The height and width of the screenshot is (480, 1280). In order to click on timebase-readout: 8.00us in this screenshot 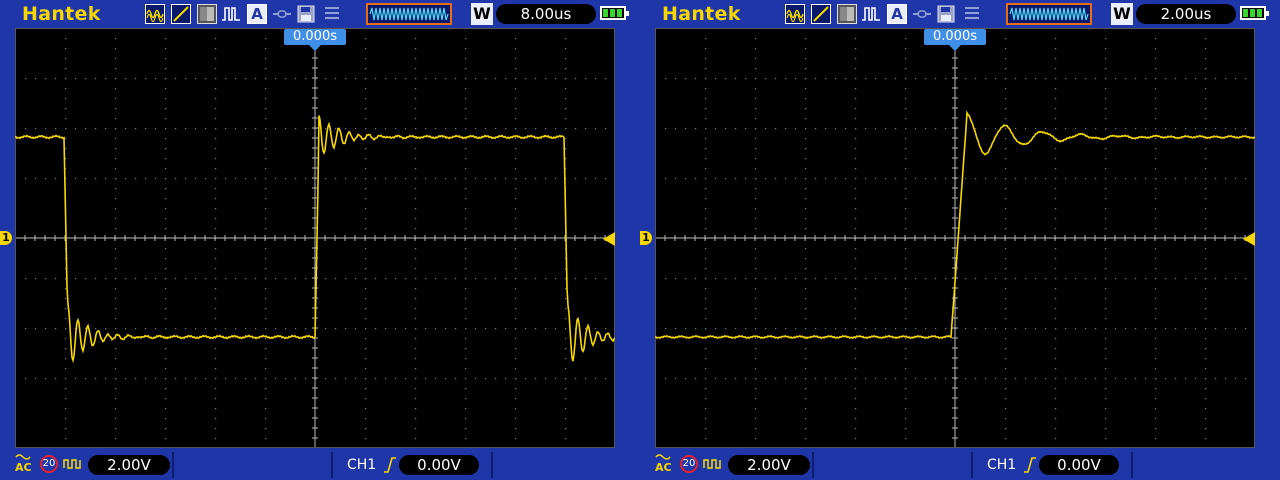, I will do `click(546, 14)`.